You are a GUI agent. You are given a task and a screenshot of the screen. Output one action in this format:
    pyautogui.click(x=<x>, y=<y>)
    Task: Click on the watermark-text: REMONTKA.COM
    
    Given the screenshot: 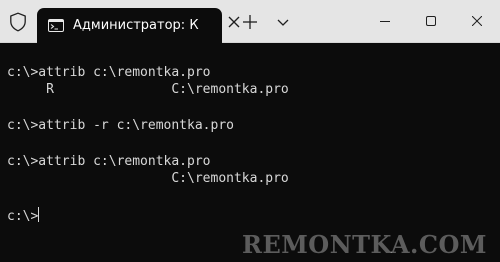 What is the action you would take?
    pyautogui.click(x=364, y=244)
    